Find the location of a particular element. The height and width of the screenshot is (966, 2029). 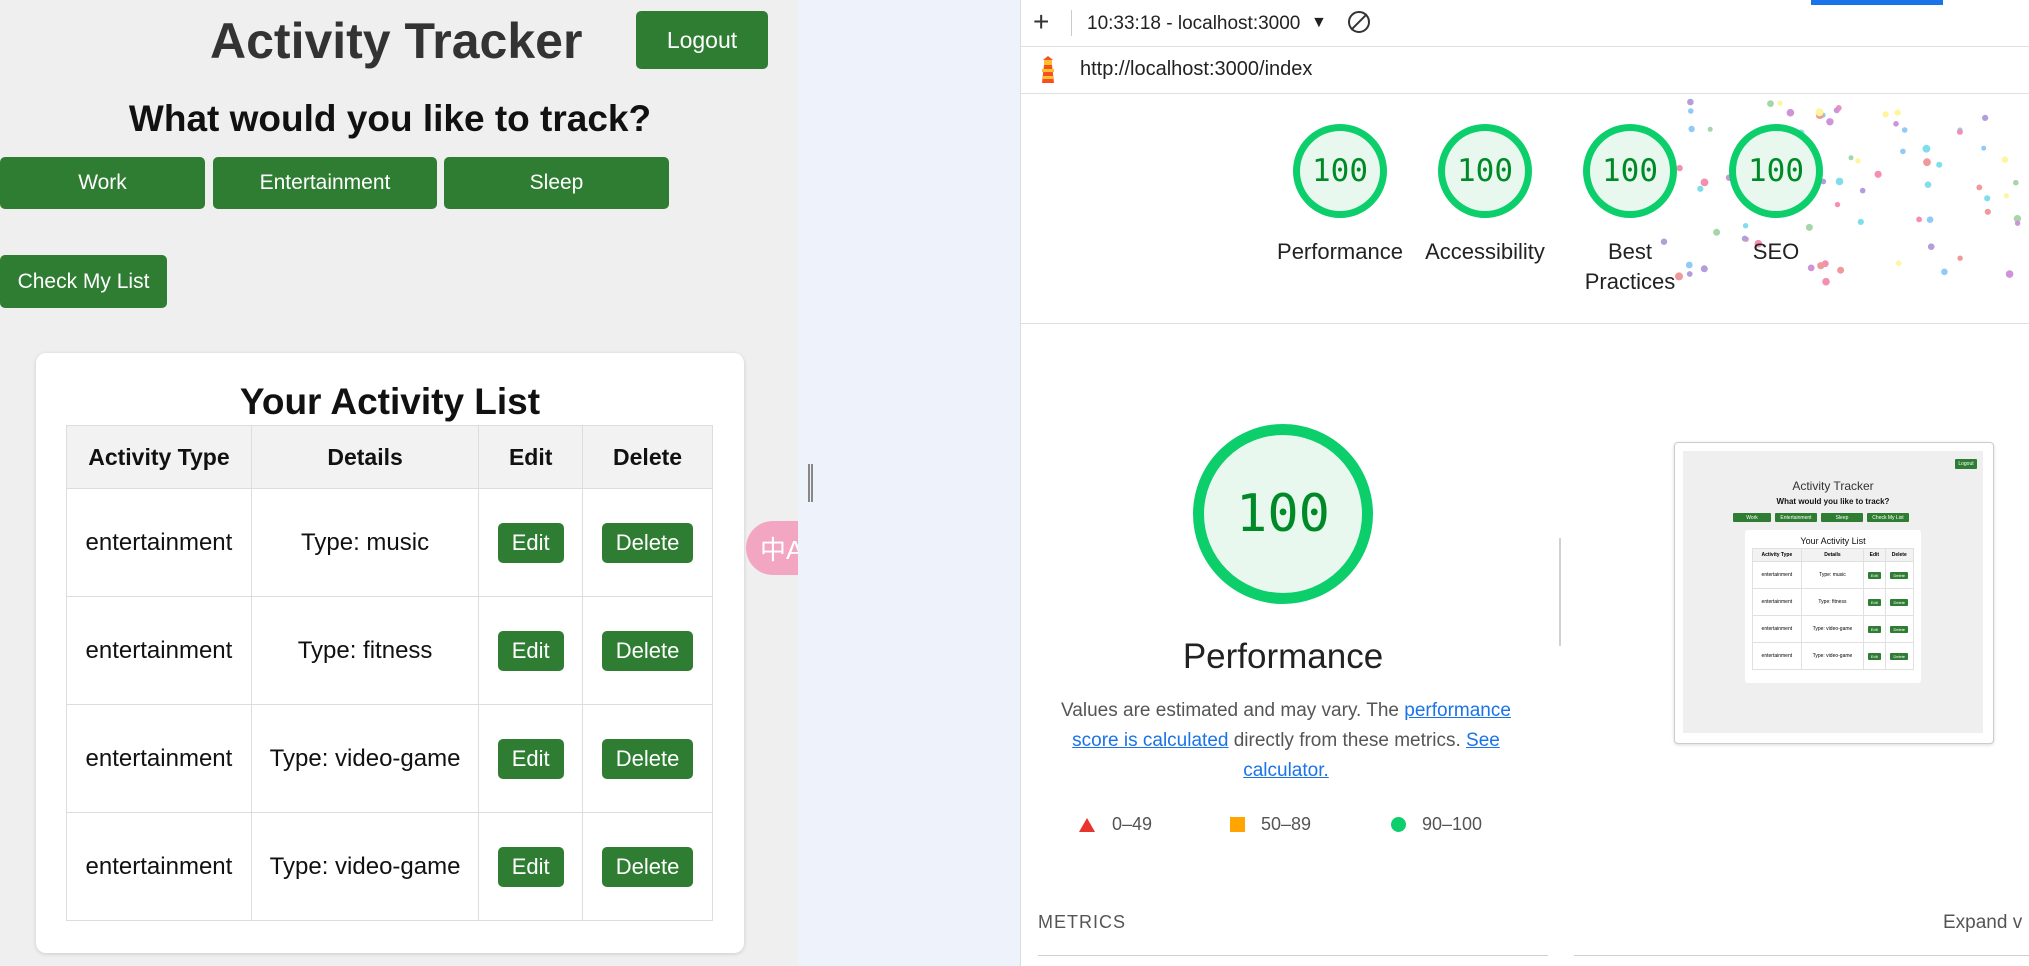

translate-icon: 中A is located at coordinates (772, 548).